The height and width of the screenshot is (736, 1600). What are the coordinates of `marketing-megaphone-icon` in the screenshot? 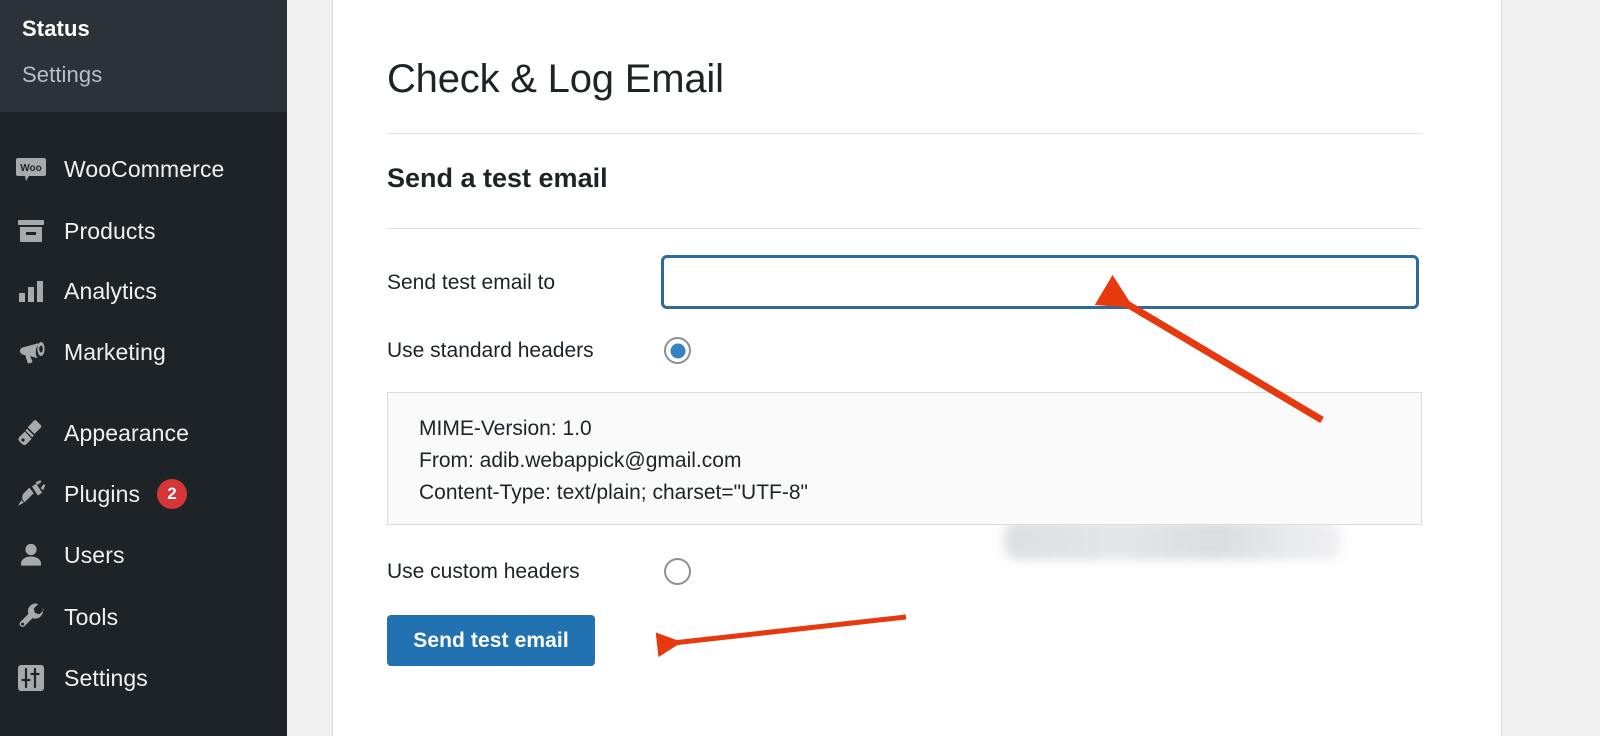 It's located at (31, 352).